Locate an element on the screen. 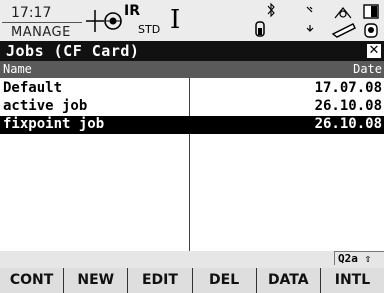  edit-button: EDIT is located at coordinates (159, 280).